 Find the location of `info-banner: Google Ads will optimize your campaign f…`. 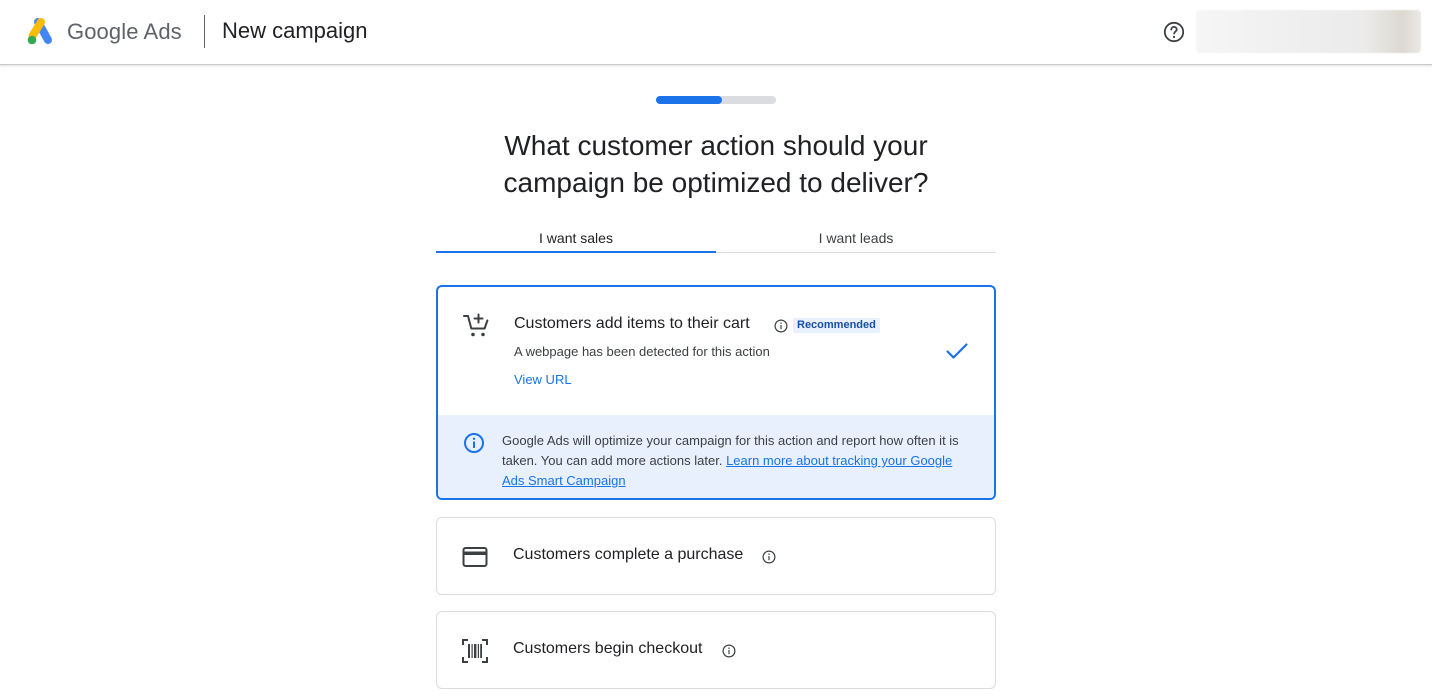

info-banner: Google Ads will optimize your campaign f… is located at coordinates (716, 456).